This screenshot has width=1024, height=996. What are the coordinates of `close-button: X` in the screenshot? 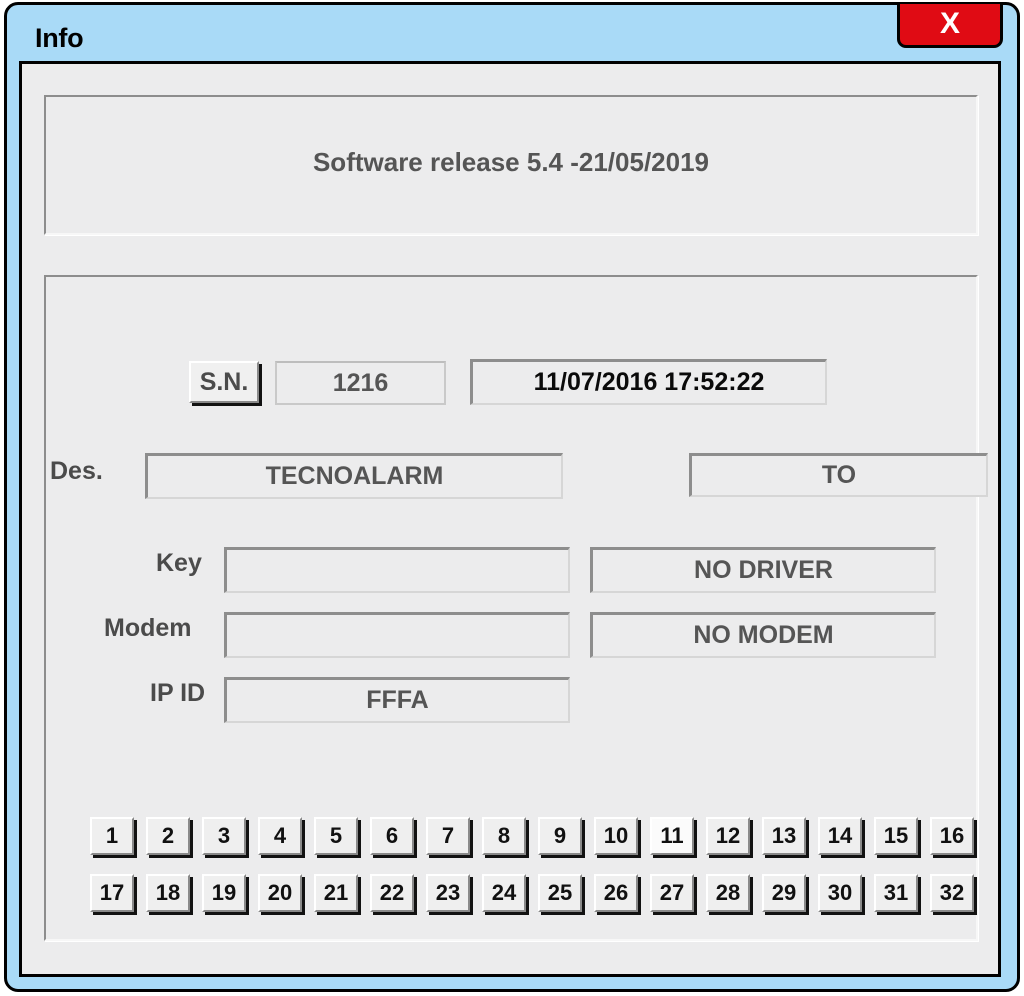 It's located at (950, 26).